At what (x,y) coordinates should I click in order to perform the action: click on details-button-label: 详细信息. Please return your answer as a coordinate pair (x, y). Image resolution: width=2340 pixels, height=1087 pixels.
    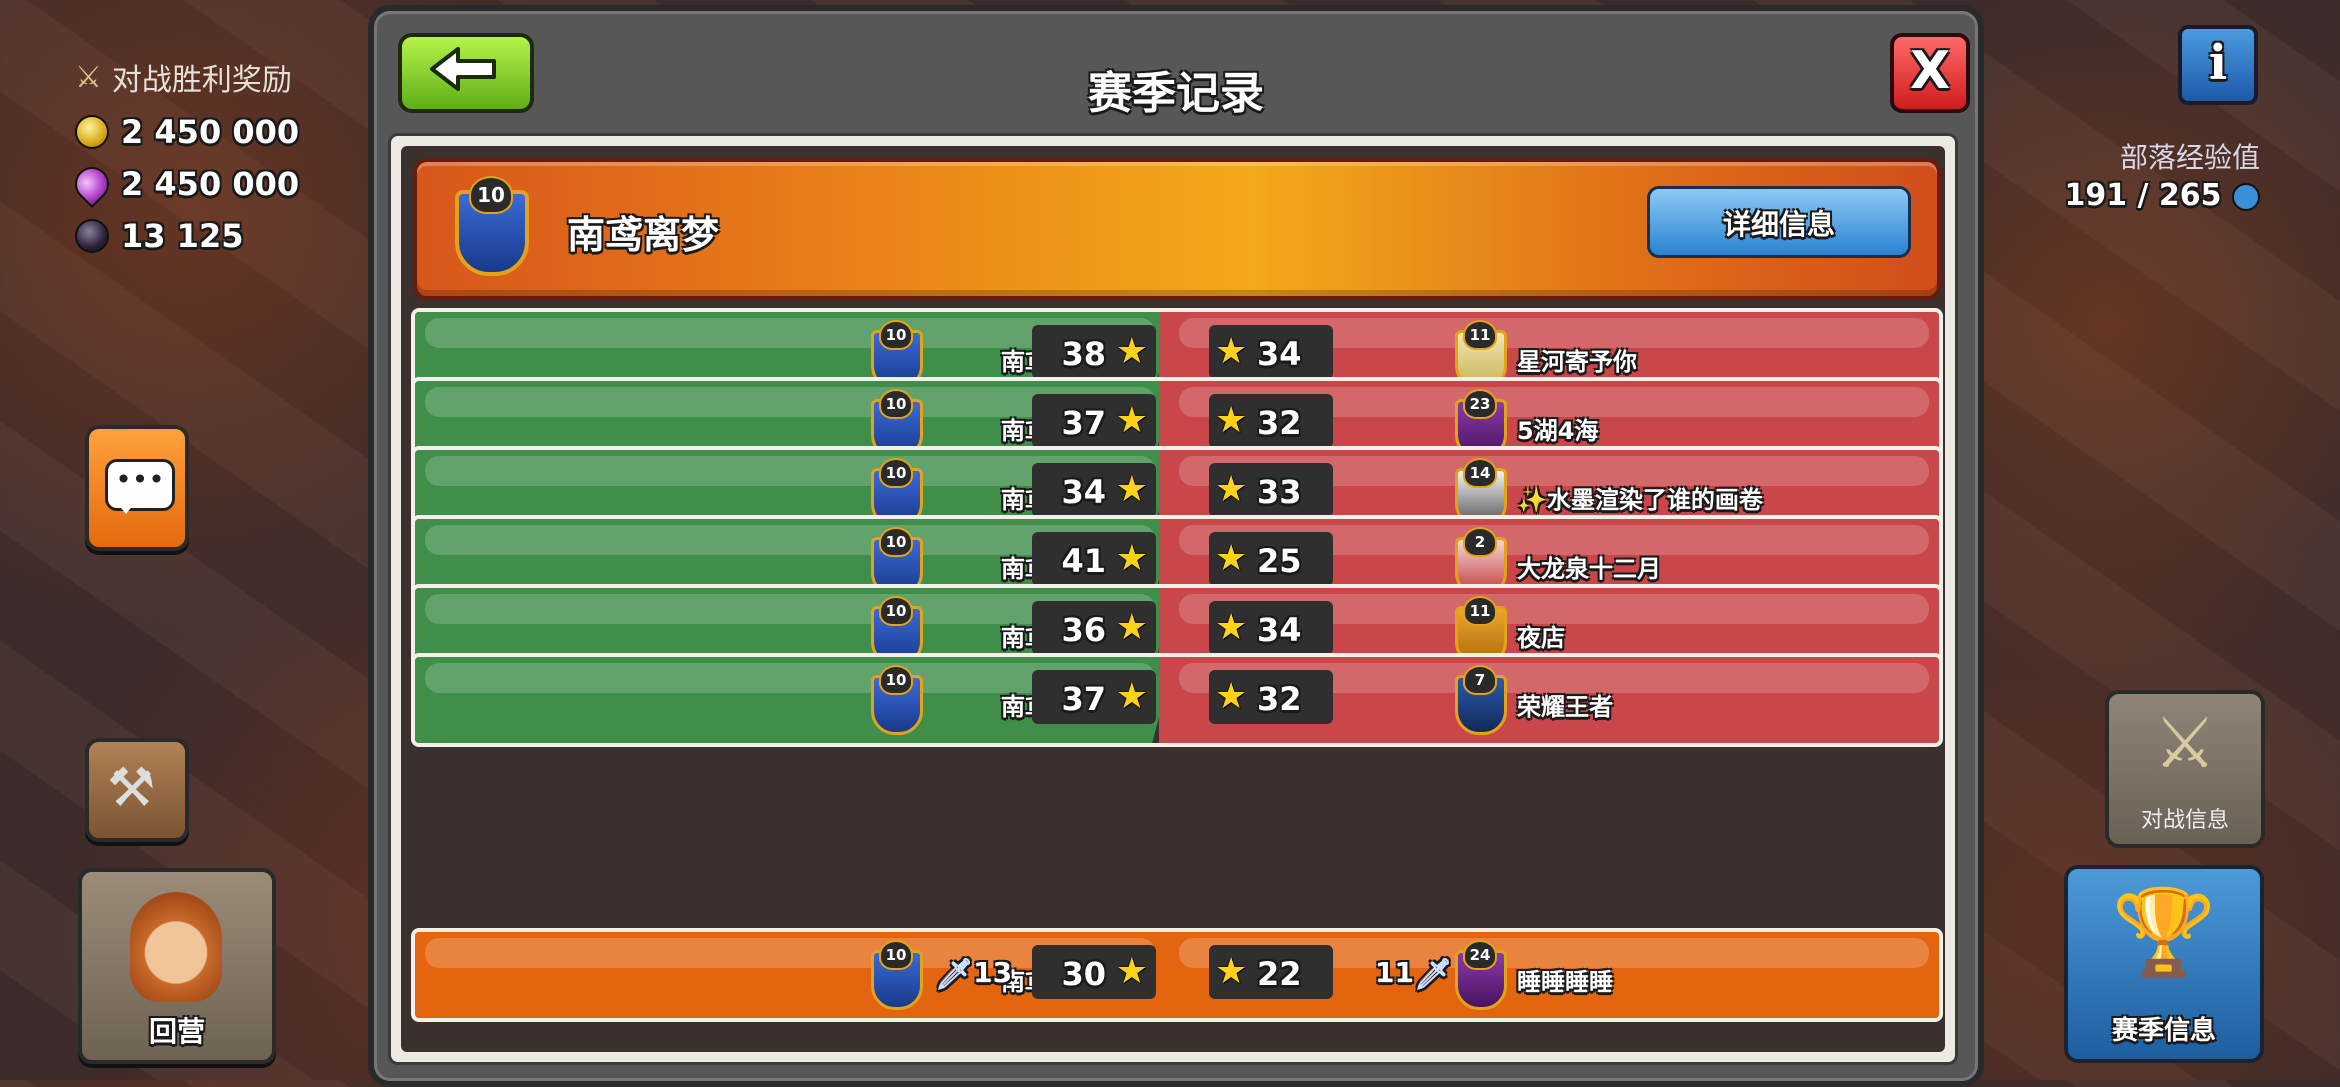
    Looking at the image, I should click on (1778, 224).